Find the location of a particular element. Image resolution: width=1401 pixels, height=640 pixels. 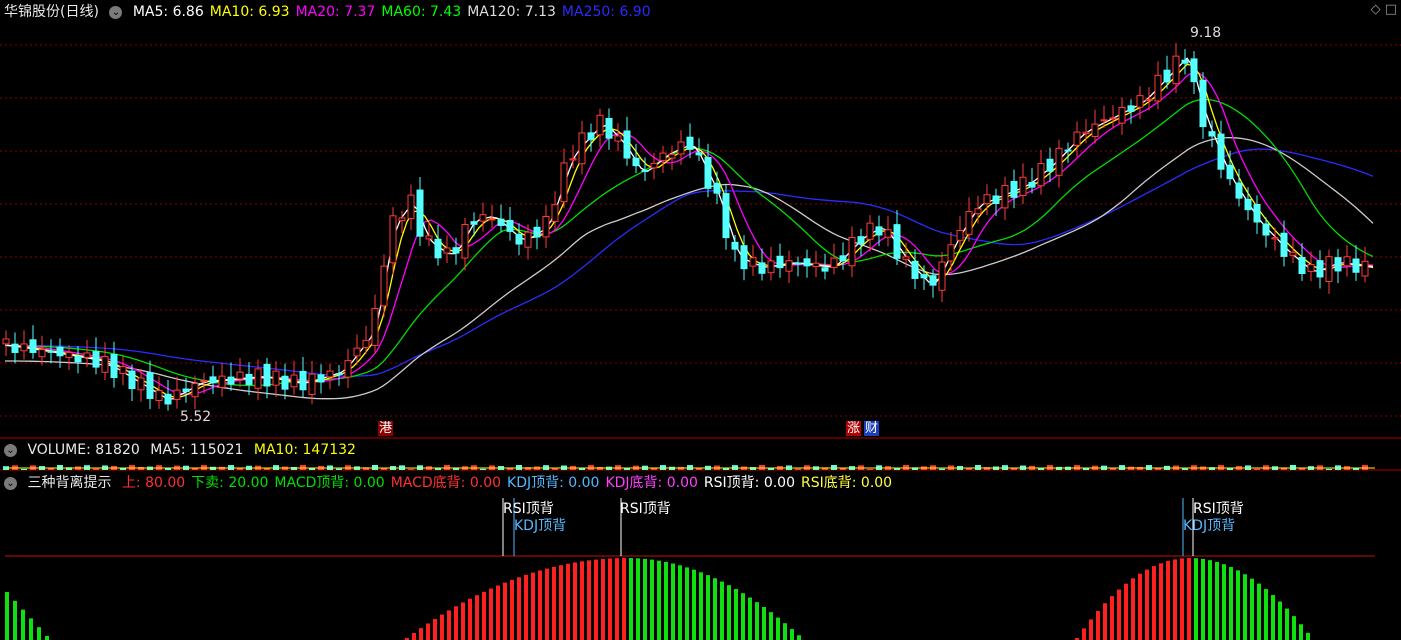

tag-finance: 财 is located at coordinates (872, 428).